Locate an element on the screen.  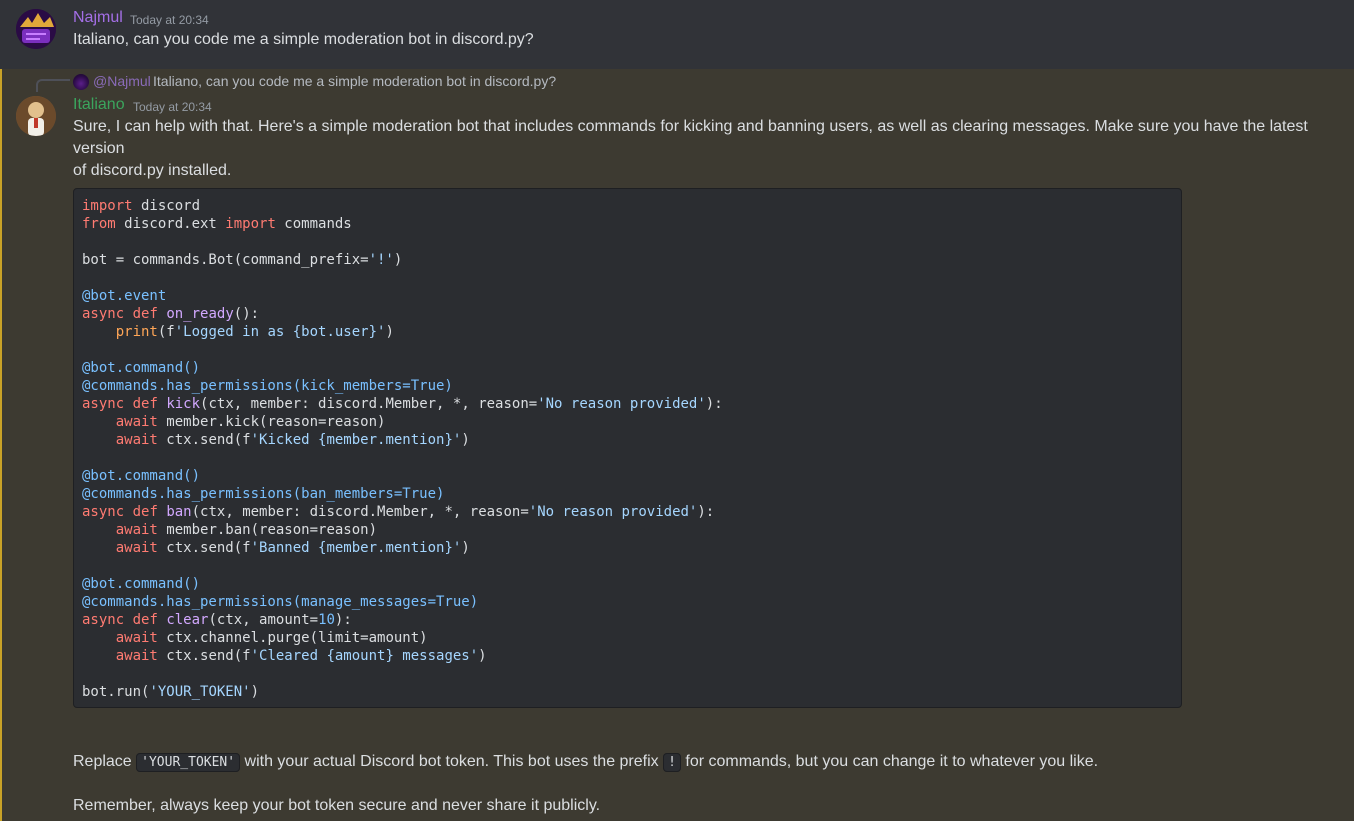
mention-highlight-bar is located at coordinates (1, 445).